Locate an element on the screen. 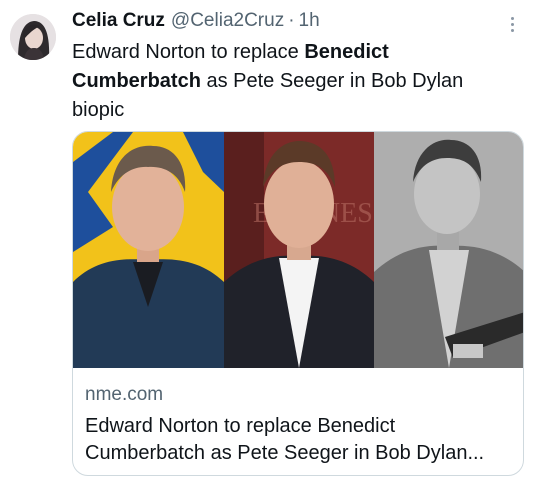  avatar-image is located at coordinates (33, 37).